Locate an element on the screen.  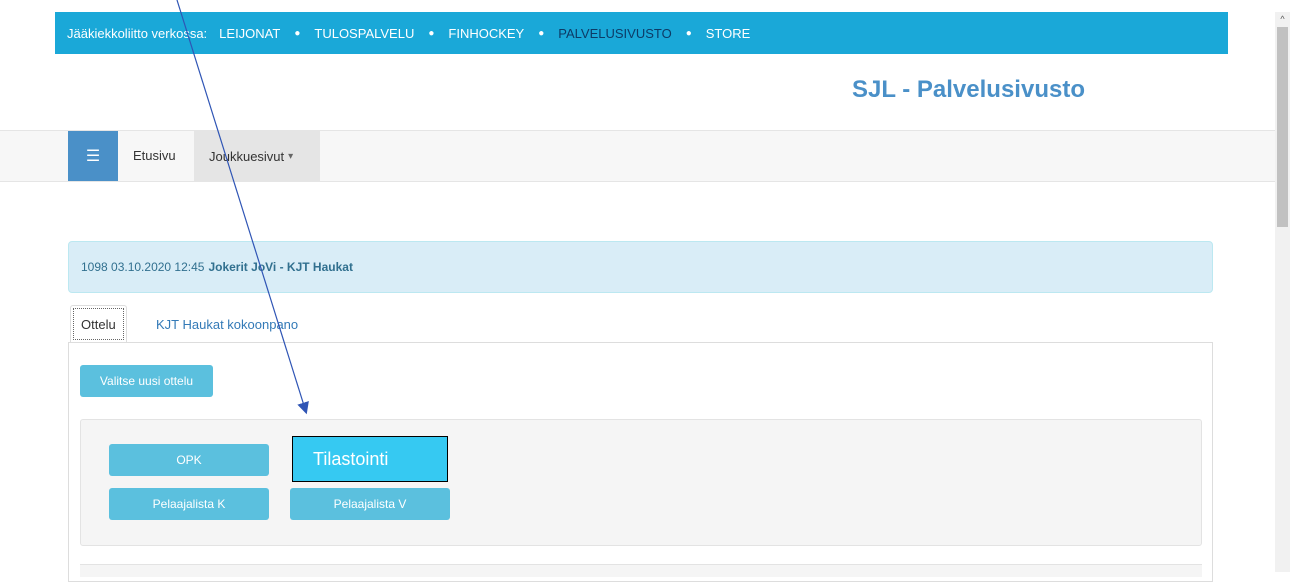
annotation-arrow is located at coordinates (242, 207).